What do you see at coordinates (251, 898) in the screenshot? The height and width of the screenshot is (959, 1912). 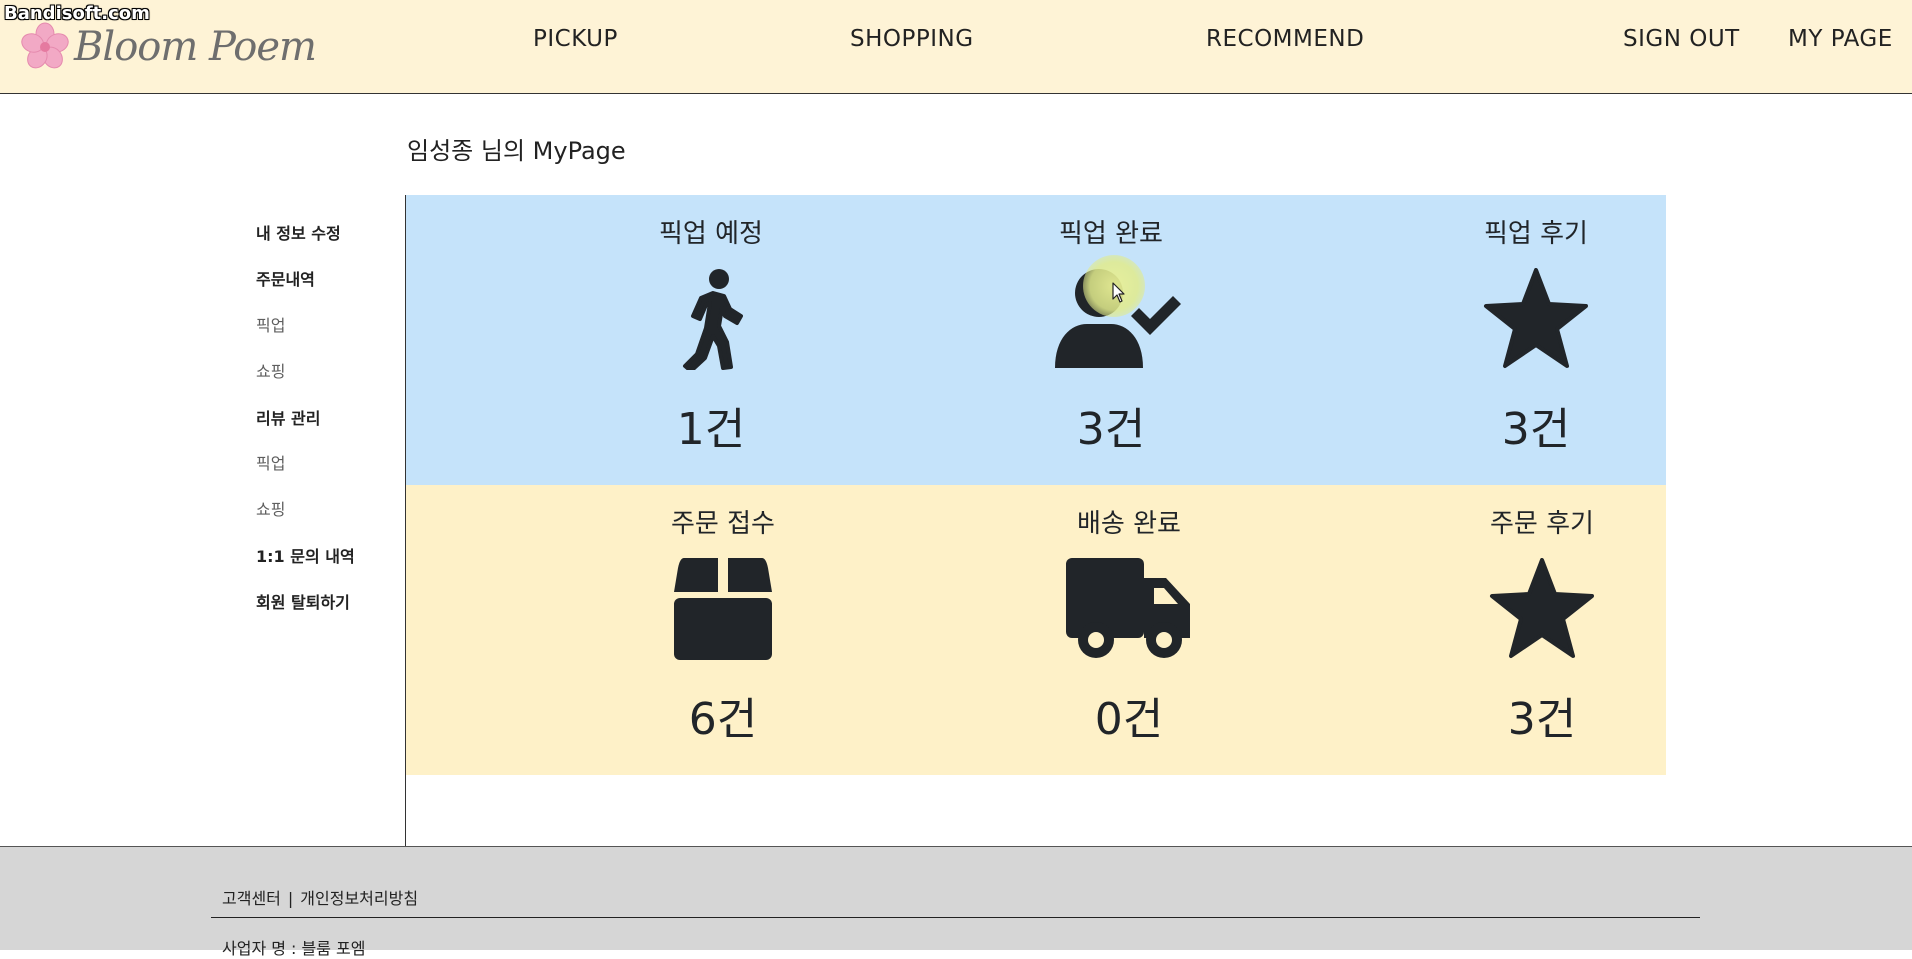 I see `footer-customer-center-link: 고객센터` at bounding box center [251, 898].